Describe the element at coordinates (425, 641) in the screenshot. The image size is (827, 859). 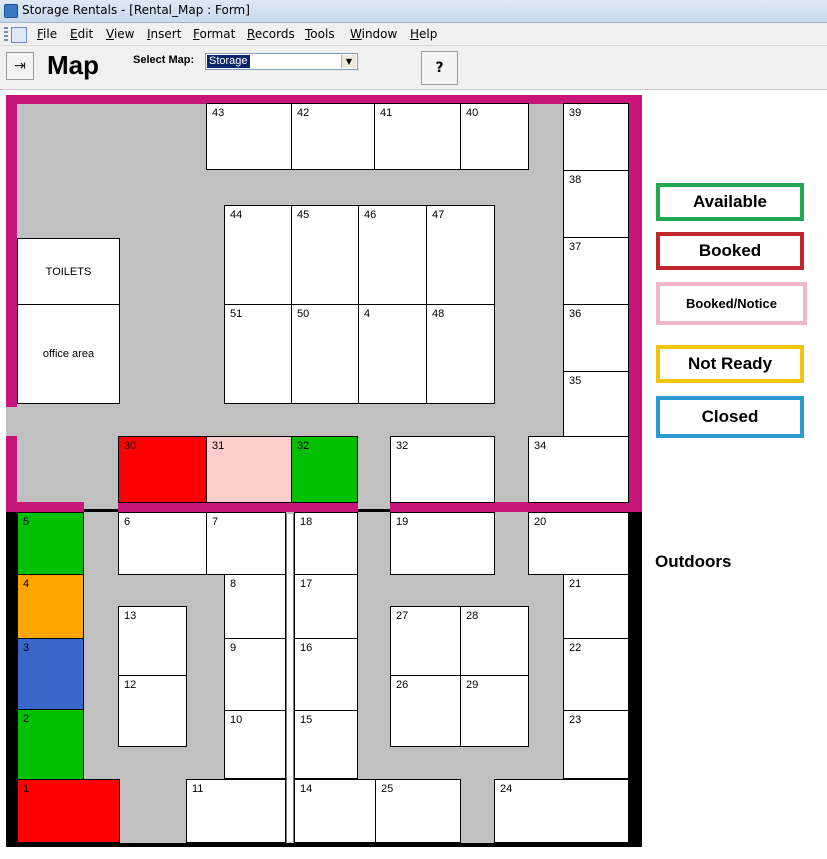
I see `unit-27: 27` at that location.